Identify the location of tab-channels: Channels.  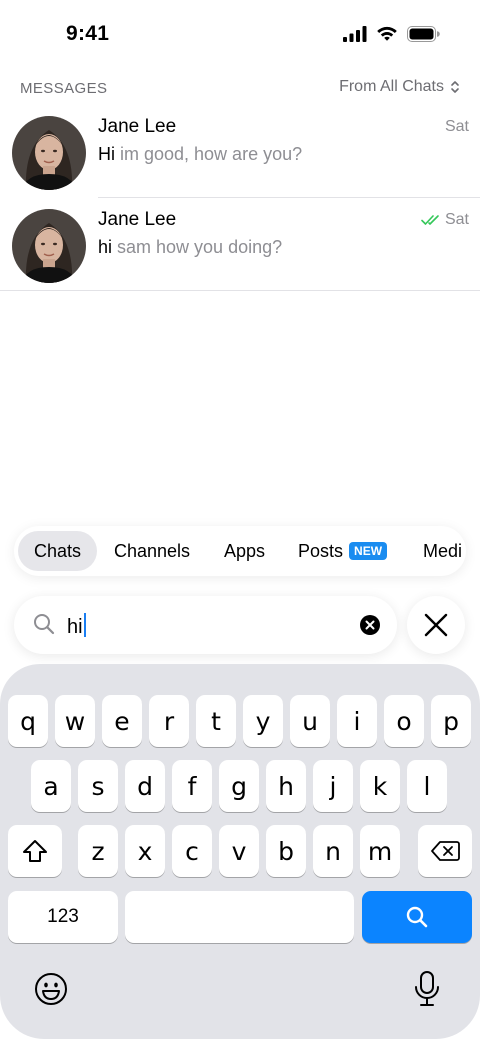
(152, 551).